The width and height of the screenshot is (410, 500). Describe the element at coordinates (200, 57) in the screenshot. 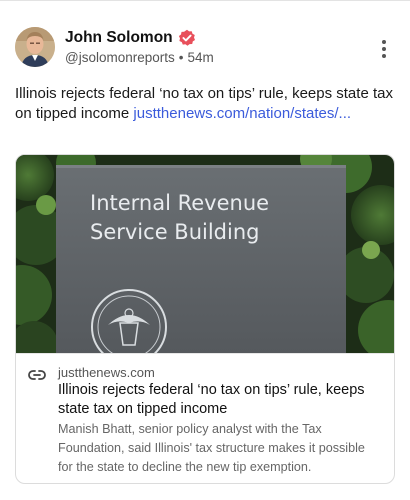

I see `post-timestamp: 54m` at that location.